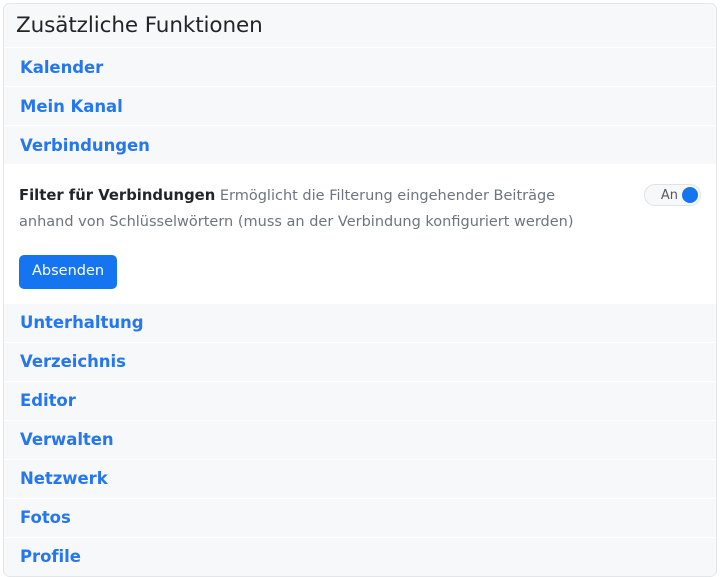  What do you see at coordinates (360, 105) in the screenshot?
I see `accordion-row-mein-kanal: Mein Kanal` at bounding box center [360, 105].